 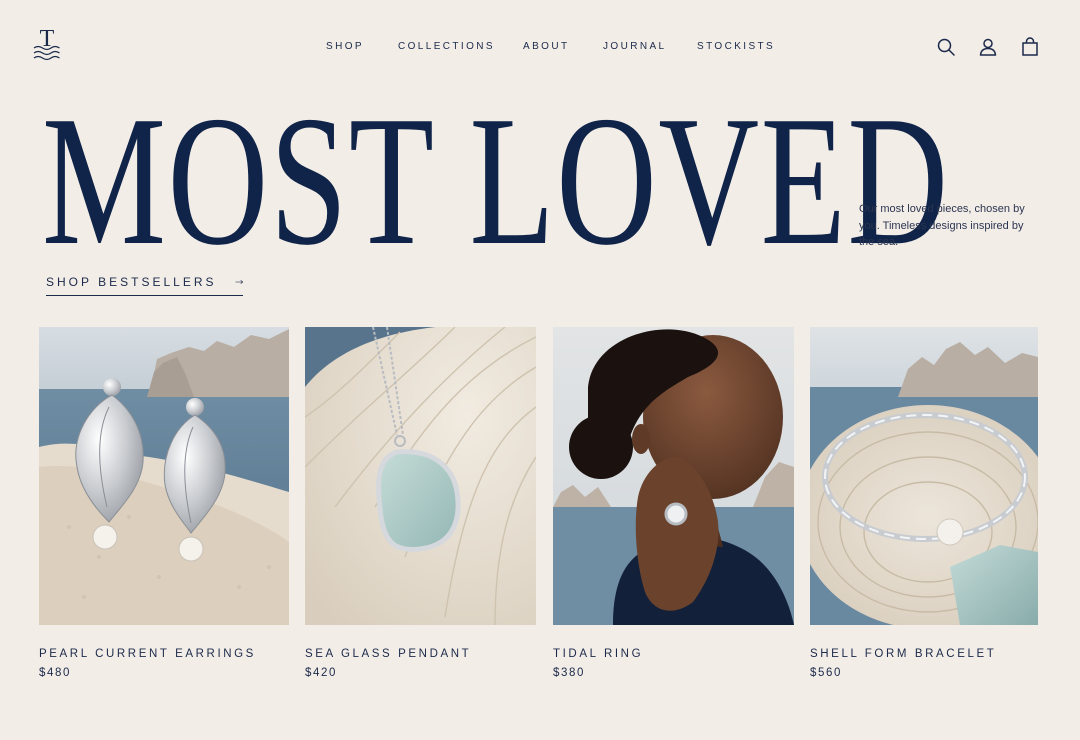 I want to click on product-name: PEARL CURRENT EARRINGS, so click(x=164, y=654).